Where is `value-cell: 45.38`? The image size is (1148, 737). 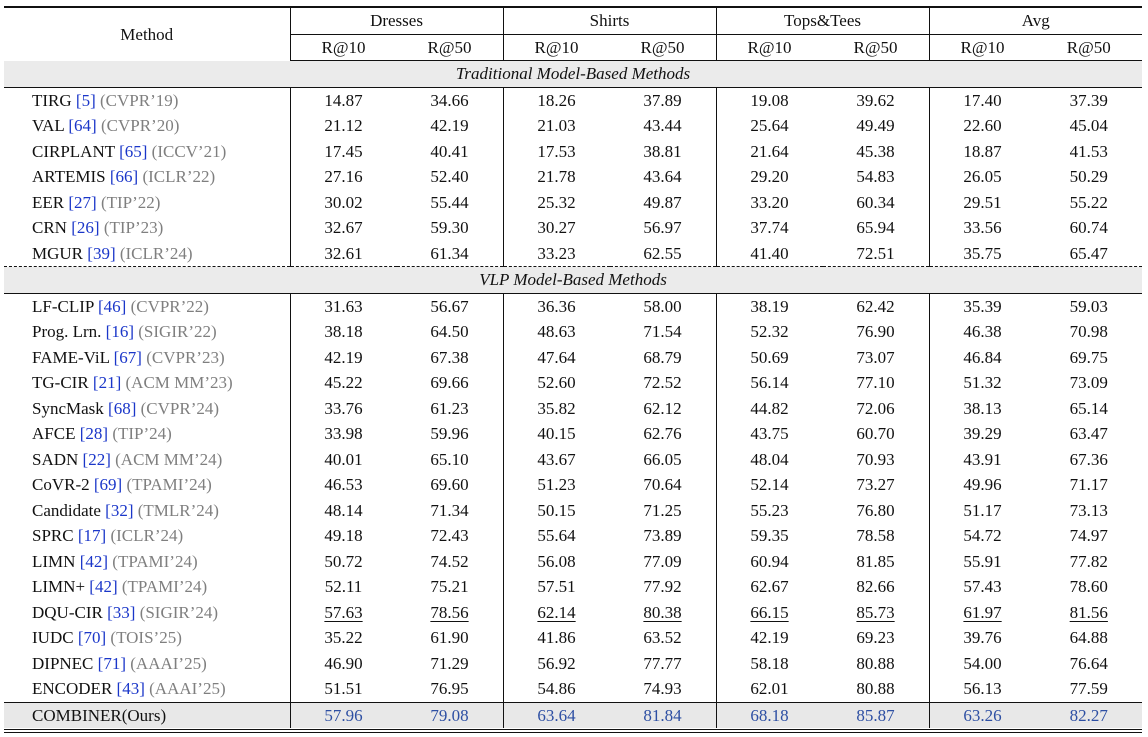
value-cell: 45.38 is located at coordinates (875, 151).